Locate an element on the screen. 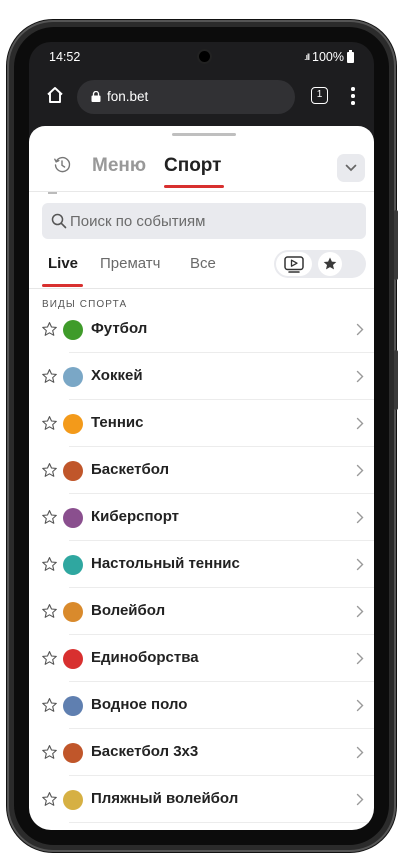 The height and width of the screenshot is (858, 403). beach-volleyball-icon is located at coordinates (73, 800).